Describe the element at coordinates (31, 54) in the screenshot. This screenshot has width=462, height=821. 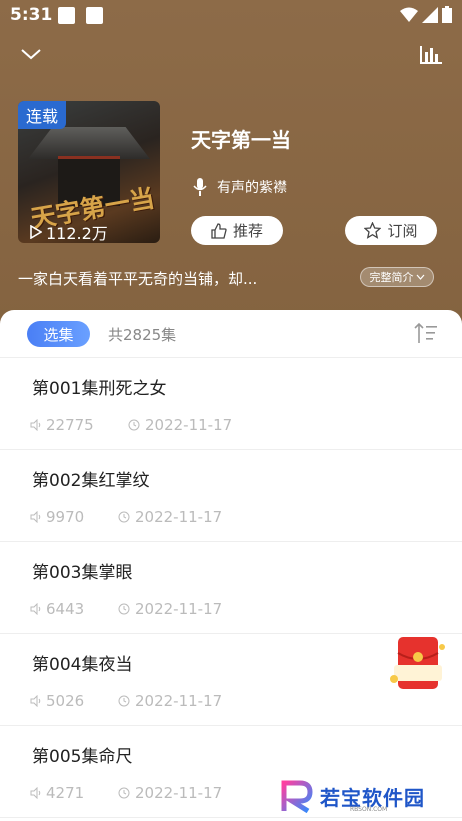
I see `chevron-down-icon` at that location.